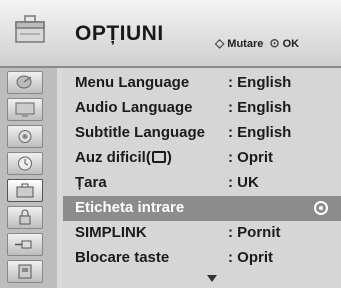  Describe the element at coordinates (140, 132) in the screenshot. I see `row-label: Subtitle Language` at that location.